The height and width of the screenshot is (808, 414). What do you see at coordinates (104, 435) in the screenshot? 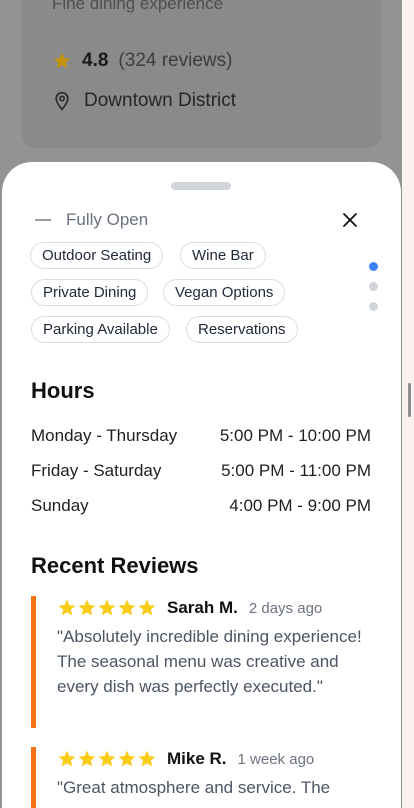
I see `hours-day: Monday - Thursday` at bounding box center [104, 435].